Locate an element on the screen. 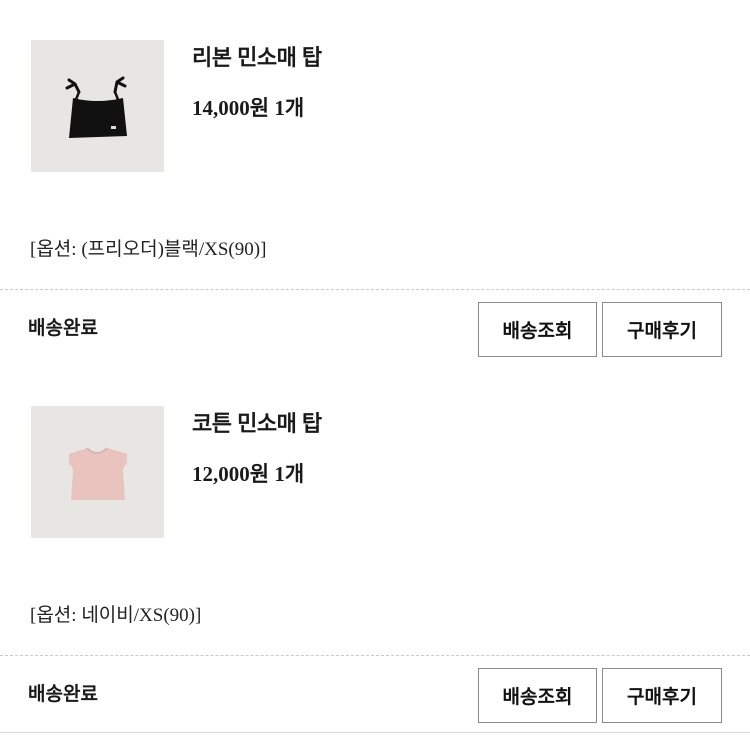 Image resolution: width=750 pixels, height=755 pixels. product-option: [옵션: 네이비/XS(90)] is located at coordinates (116, 615).